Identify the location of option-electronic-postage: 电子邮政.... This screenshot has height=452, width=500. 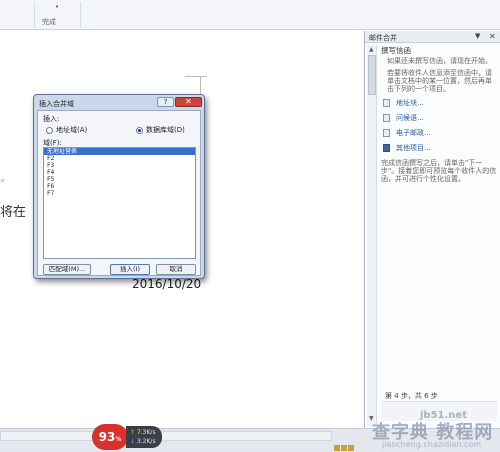
(440, 132).